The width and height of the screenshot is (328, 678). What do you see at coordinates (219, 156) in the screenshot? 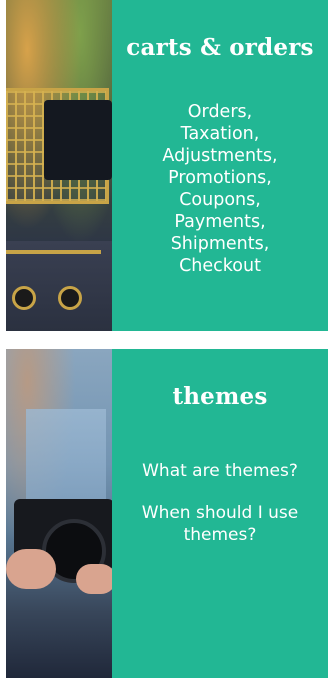
I see `topic-item: Adjustments,` at bounding box center [219, 156].